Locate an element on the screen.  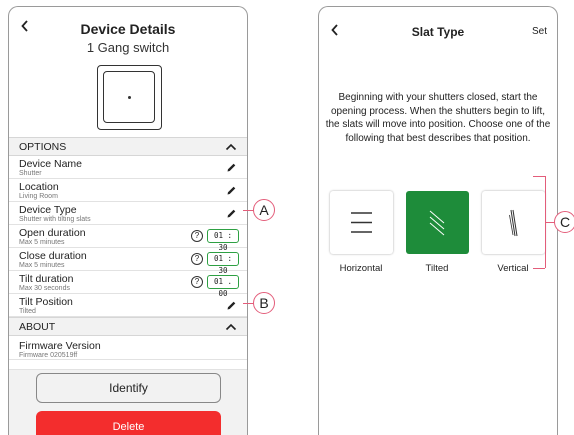
switch-illustration is located at coordinates (129, 97).